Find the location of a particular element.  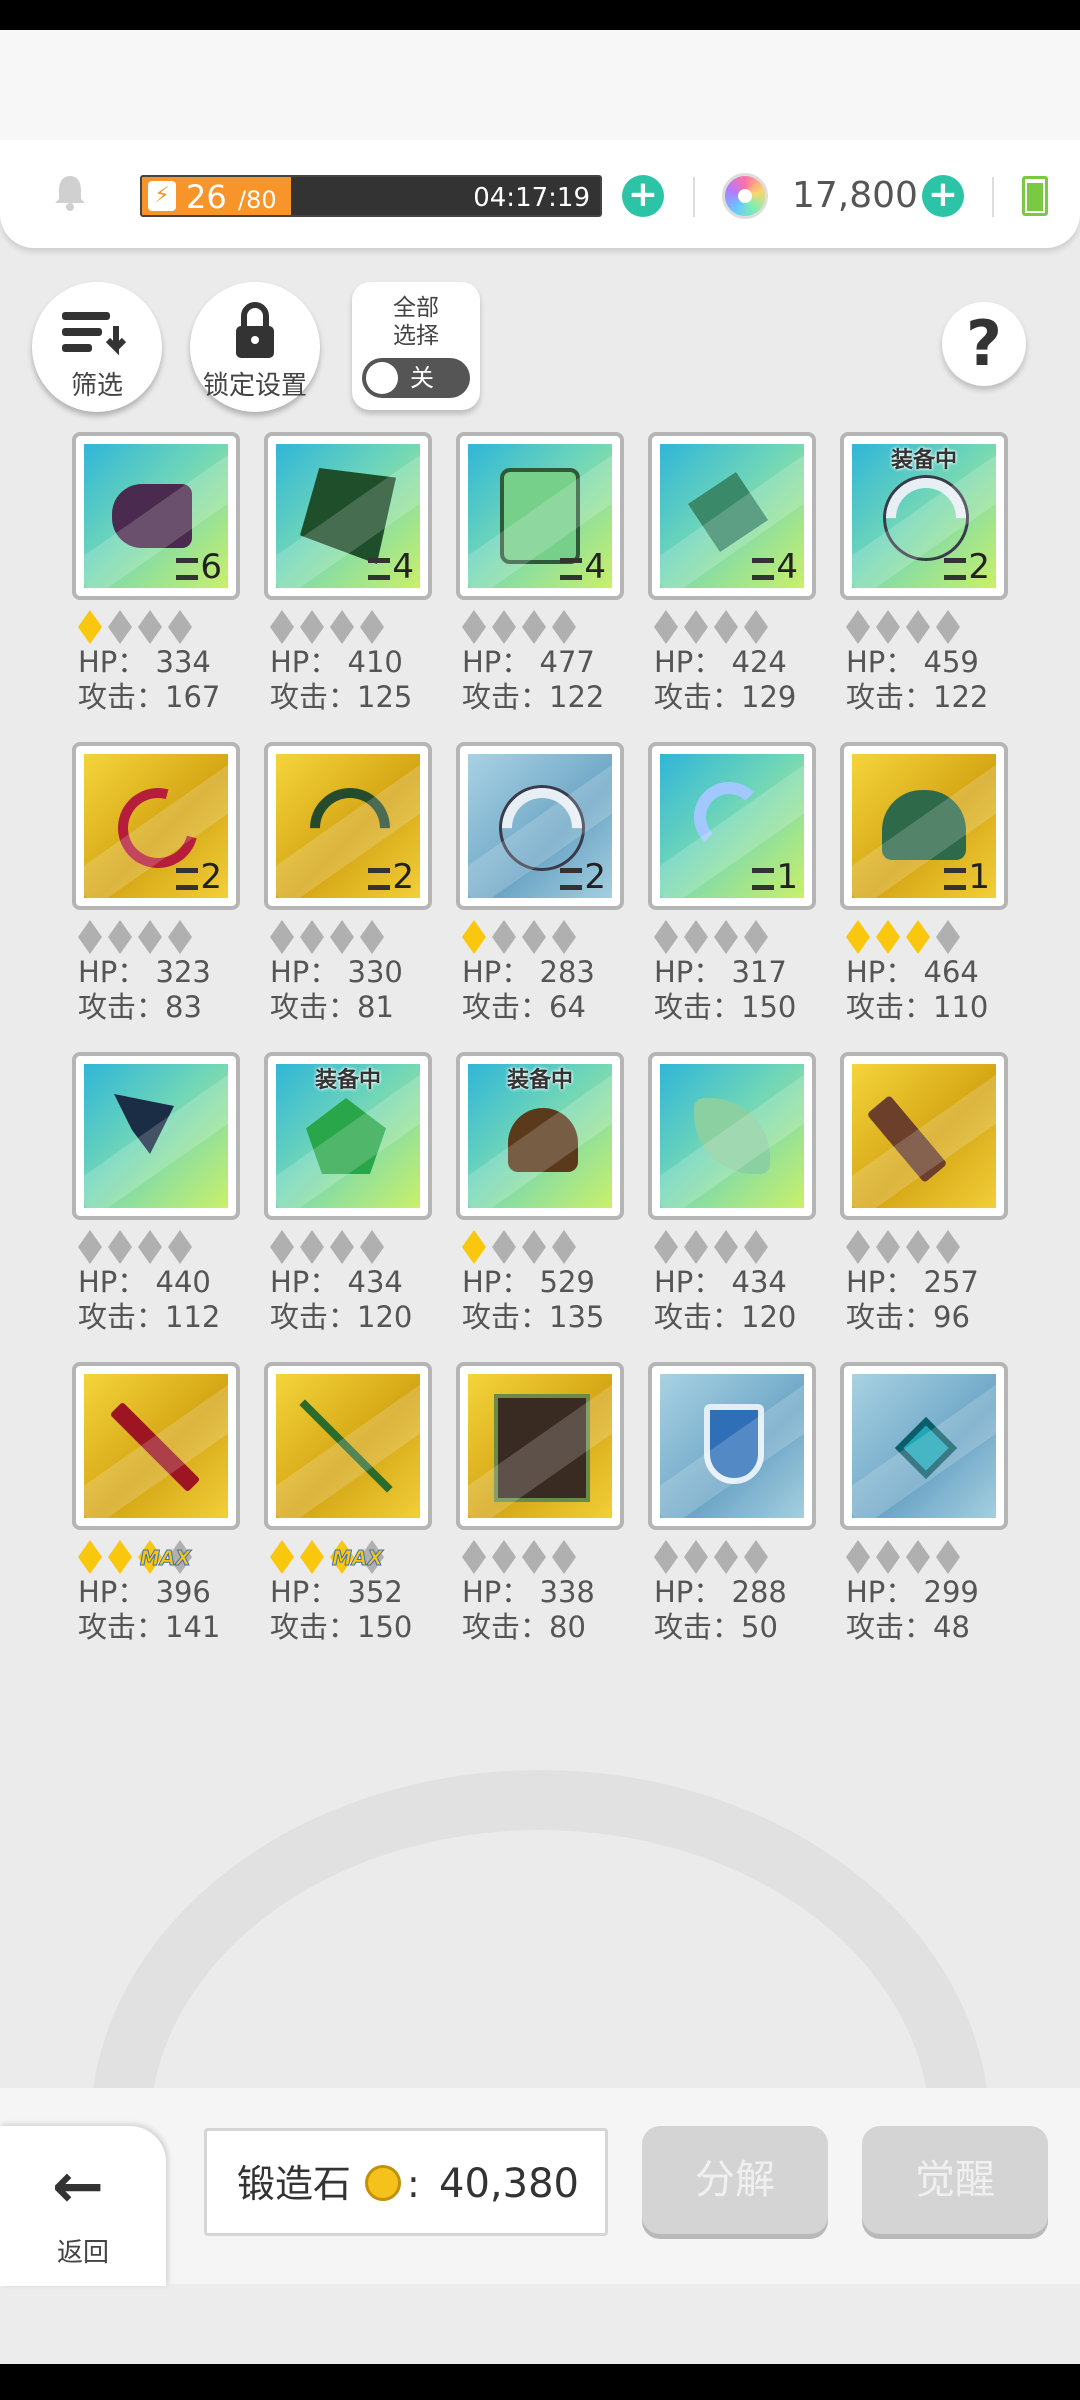

item-attack: 攻击：81 is located at coordinates (332, 1007).